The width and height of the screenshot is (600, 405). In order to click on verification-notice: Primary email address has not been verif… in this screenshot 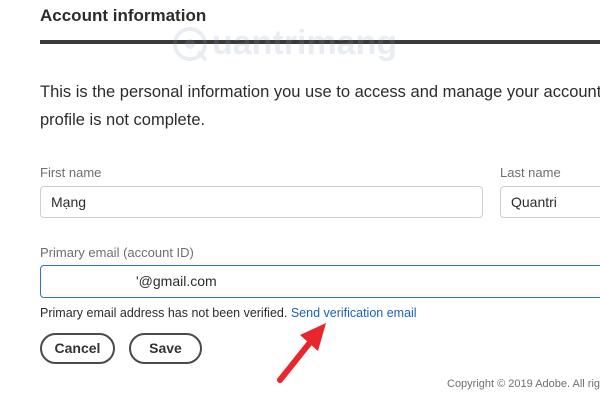, I will do `click(228, 313)`.